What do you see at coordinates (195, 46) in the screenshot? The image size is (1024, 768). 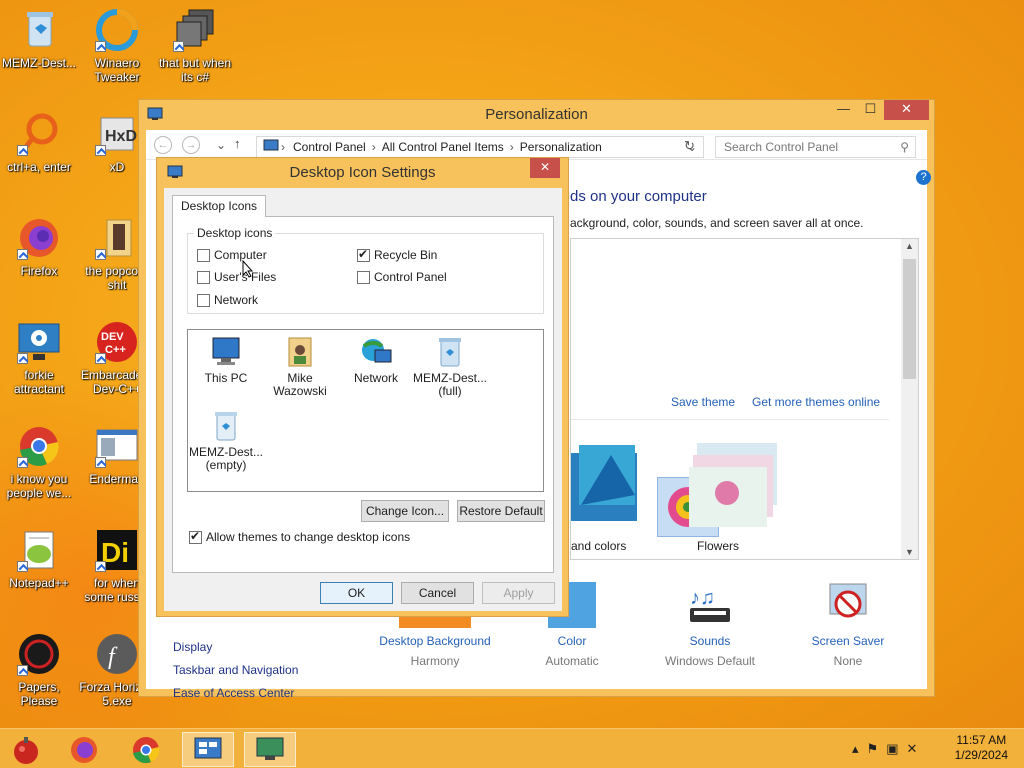 I see `desktop-icon-csharp: that but when its c#` at bounding box center [195, 46].